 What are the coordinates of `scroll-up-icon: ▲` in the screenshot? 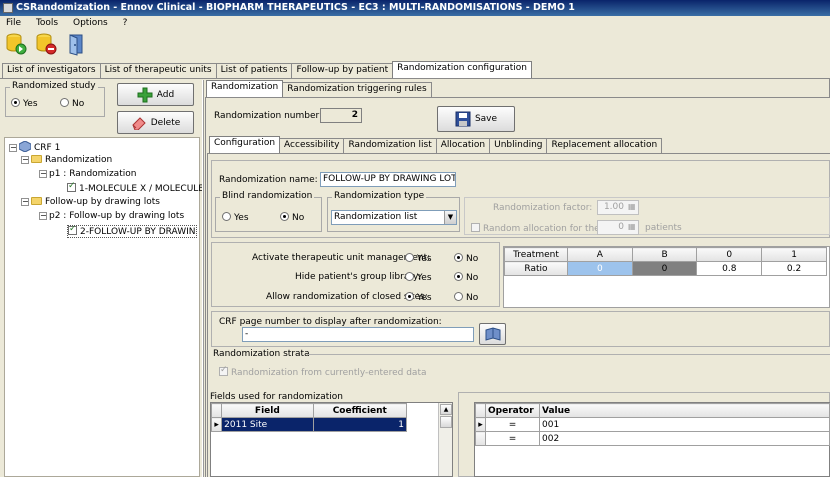 It's located at (446, 409).